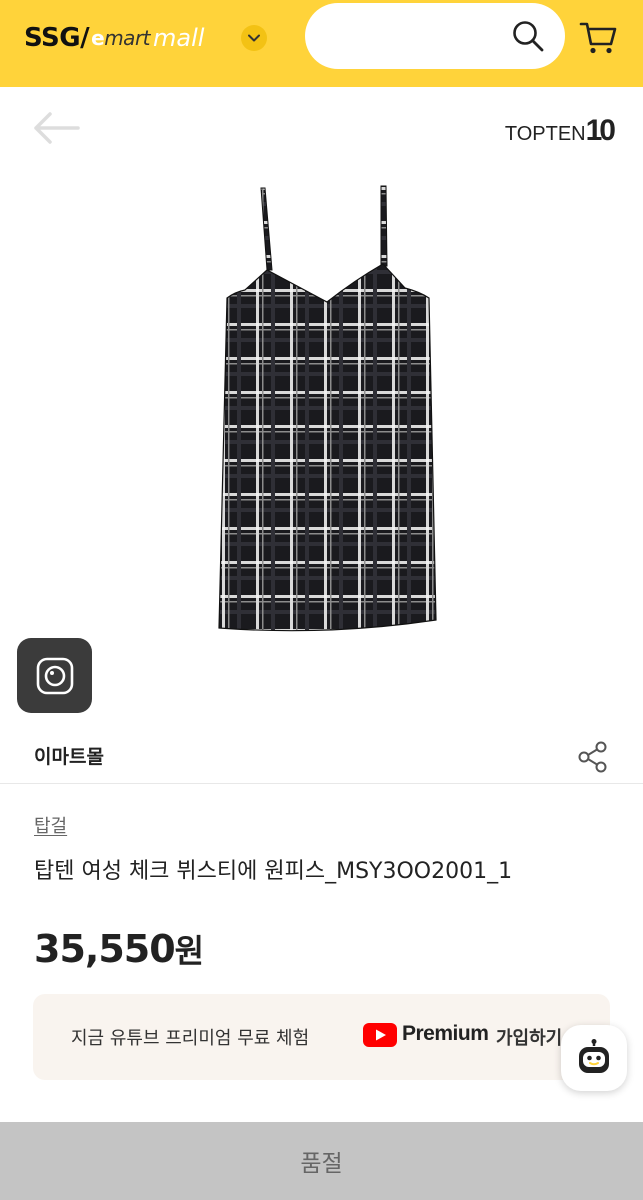 Image resolution: width=643 pixels, height=1200 pixels. What do you see at coordinates (189, 951) in the screenshot?
I see `price-currency: 원` at bounding box center [189, 951].